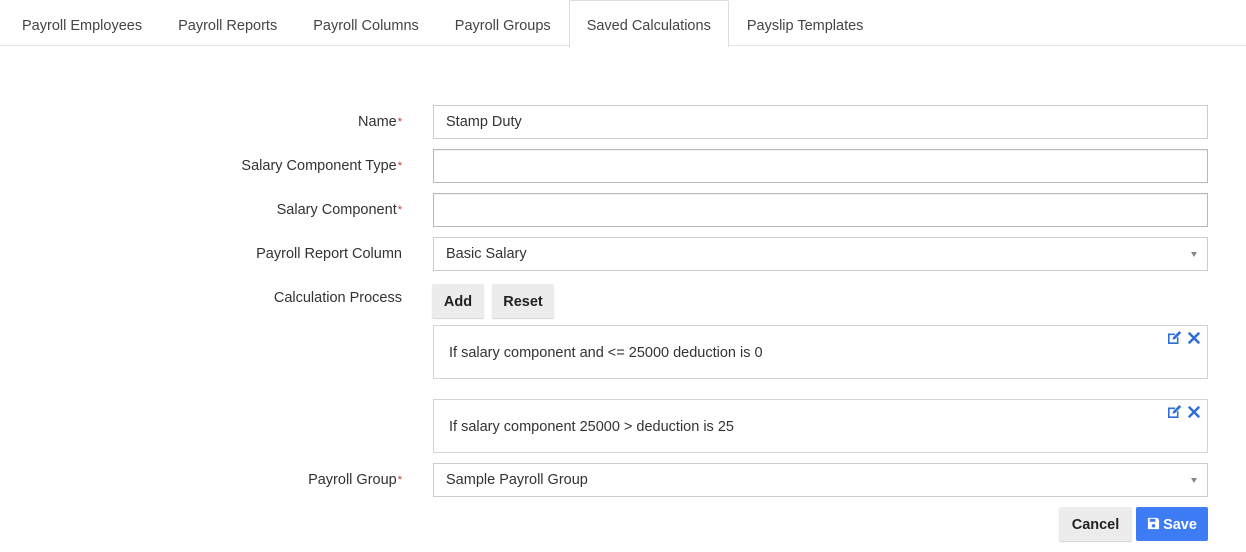  What do you see at coordinates (377, 122) in the screenshot?
I see `name-label-text: Name` at bounding box center [377, 122].